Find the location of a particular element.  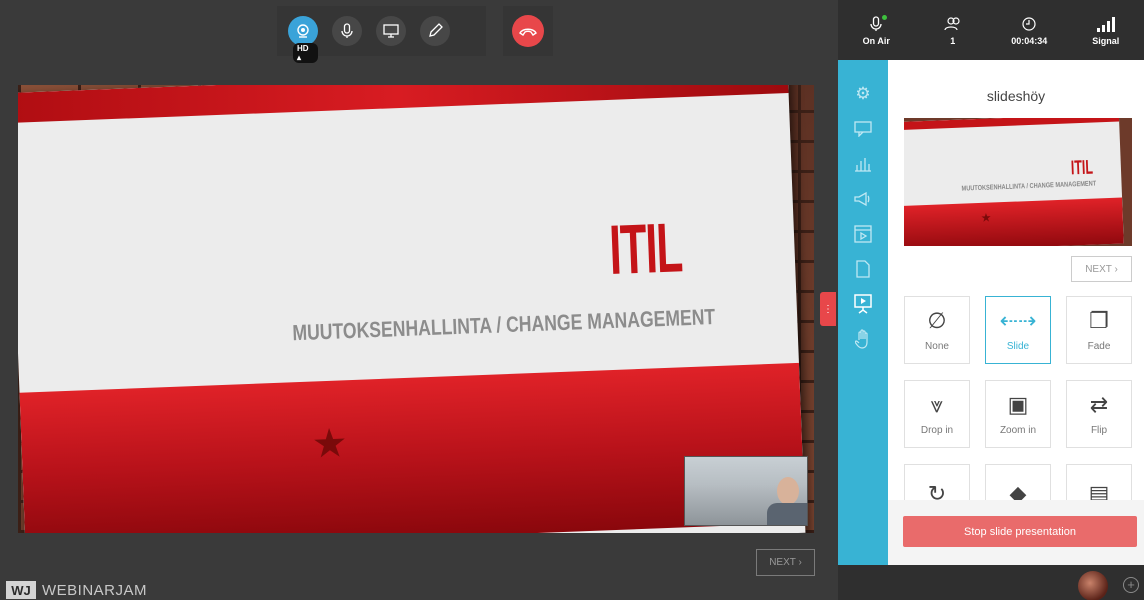

presenter-webcam-feed is located at coordinates (746, 491).